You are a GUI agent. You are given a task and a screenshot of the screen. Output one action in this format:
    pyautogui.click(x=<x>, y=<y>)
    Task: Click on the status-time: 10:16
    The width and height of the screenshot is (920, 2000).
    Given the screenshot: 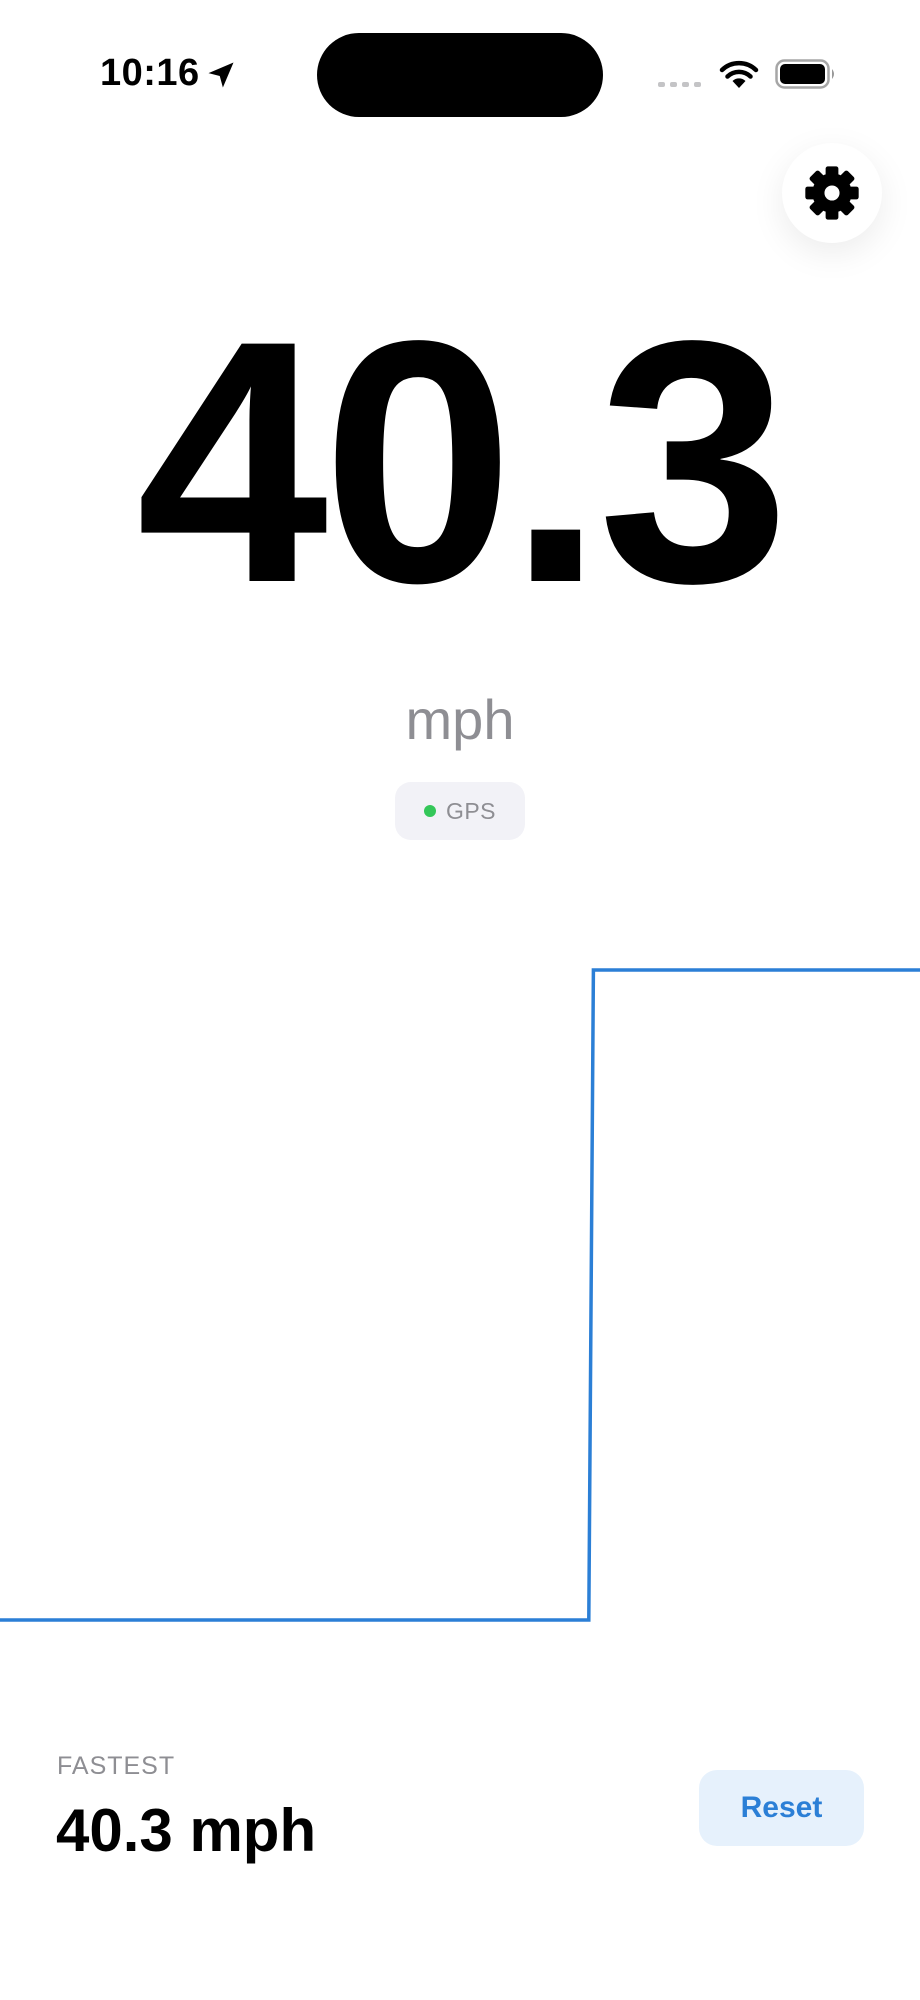 What is the action you would take?
    pyautogui.click(x=150, y=73)
    